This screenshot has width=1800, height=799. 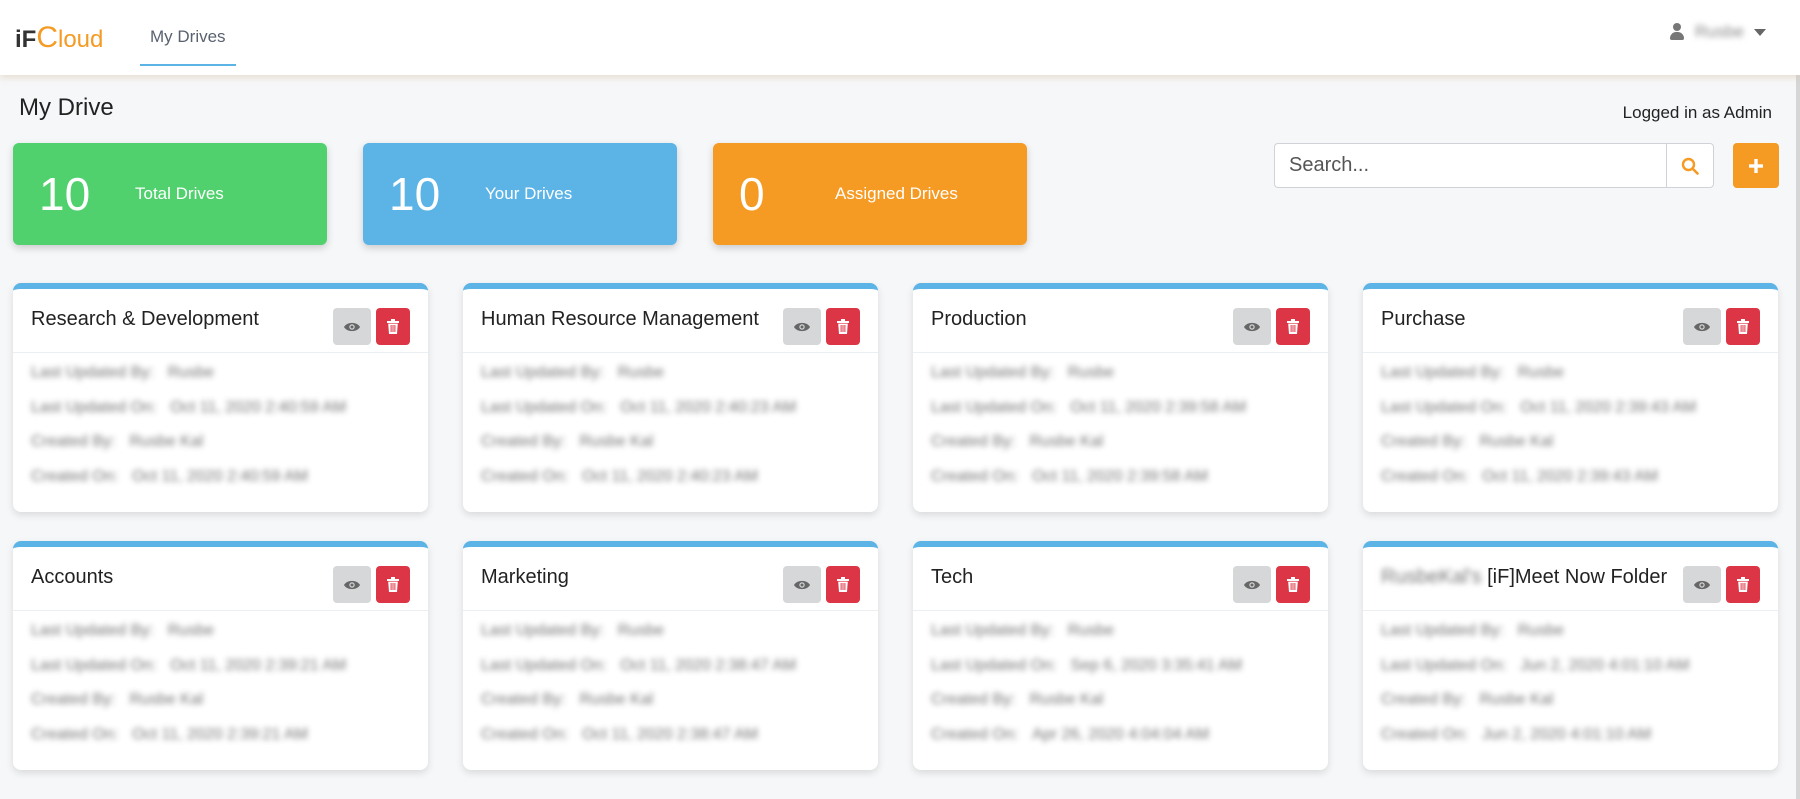 What do you see at coordinates (525, 577) in the screenshot?
I see `drive-title: Marketing` at bounding box center [525, 577].